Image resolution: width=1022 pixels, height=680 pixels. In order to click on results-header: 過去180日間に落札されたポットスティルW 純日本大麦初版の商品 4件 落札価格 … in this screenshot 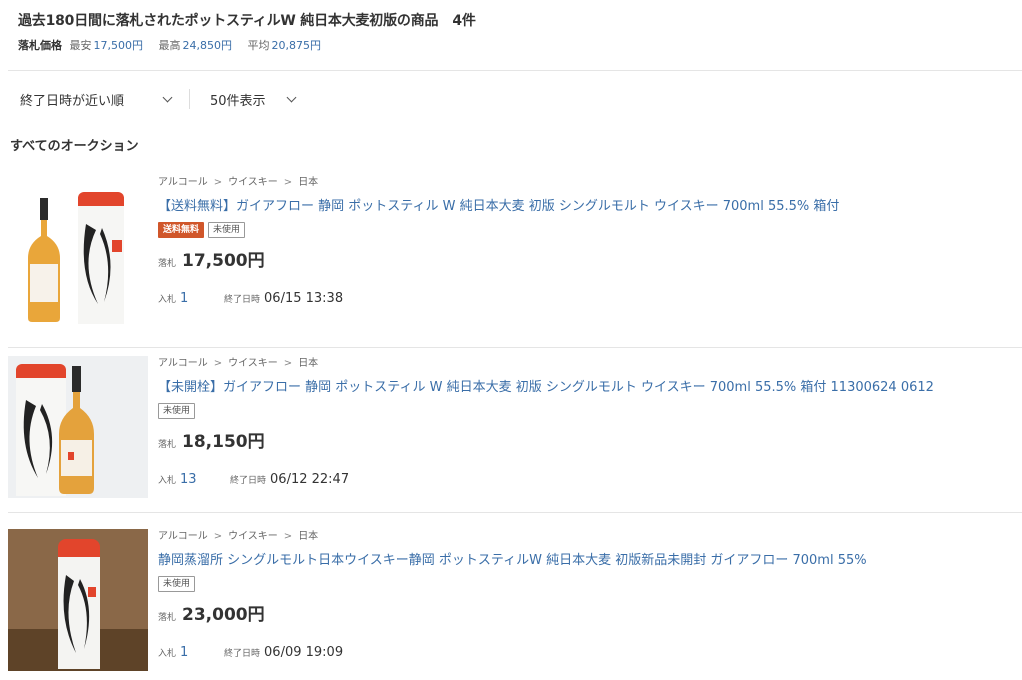, I will do `click(520, 32)`.